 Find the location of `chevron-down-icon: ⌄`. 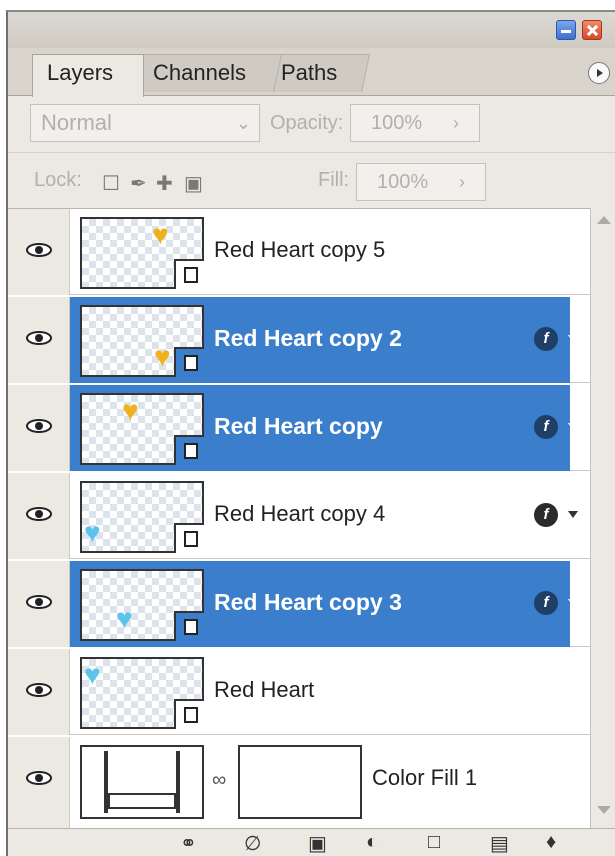

chevron-down-icon: ⌄ is located at coordinates (243, 123).